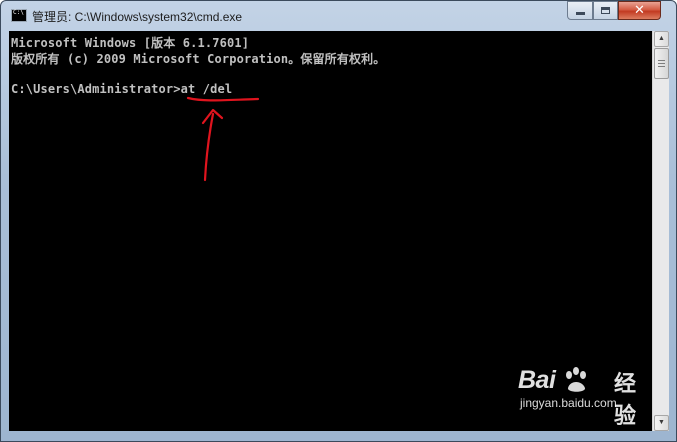  I want to click on console-line-version: Microsoft Windows [版本 6.1.7601], so click(130, 43).